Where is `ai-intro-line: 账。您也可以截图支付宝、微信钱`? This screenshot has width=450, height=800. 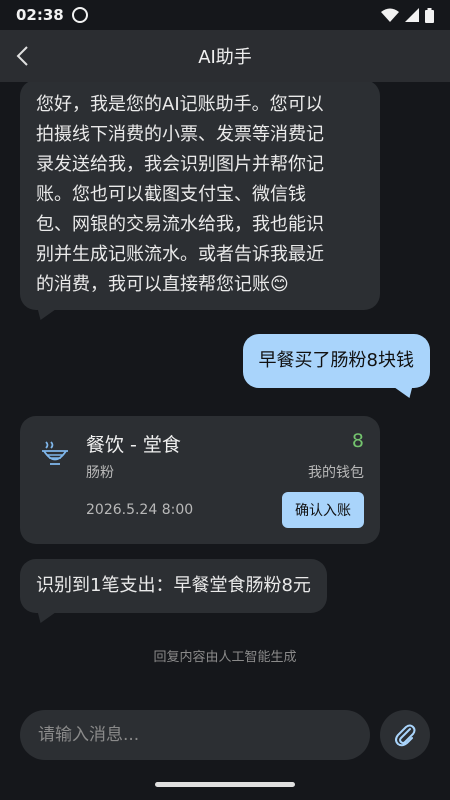
ai-intro-line: 账。您也可以截图支付宝、微信钱 is located at coordinates (171, 194).